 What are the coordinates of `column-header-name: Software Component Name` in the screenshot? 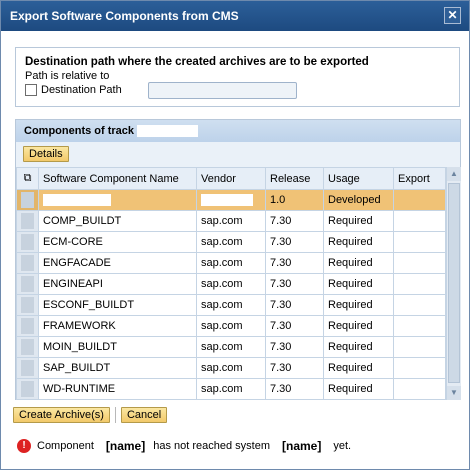 It's located at (117, 178).